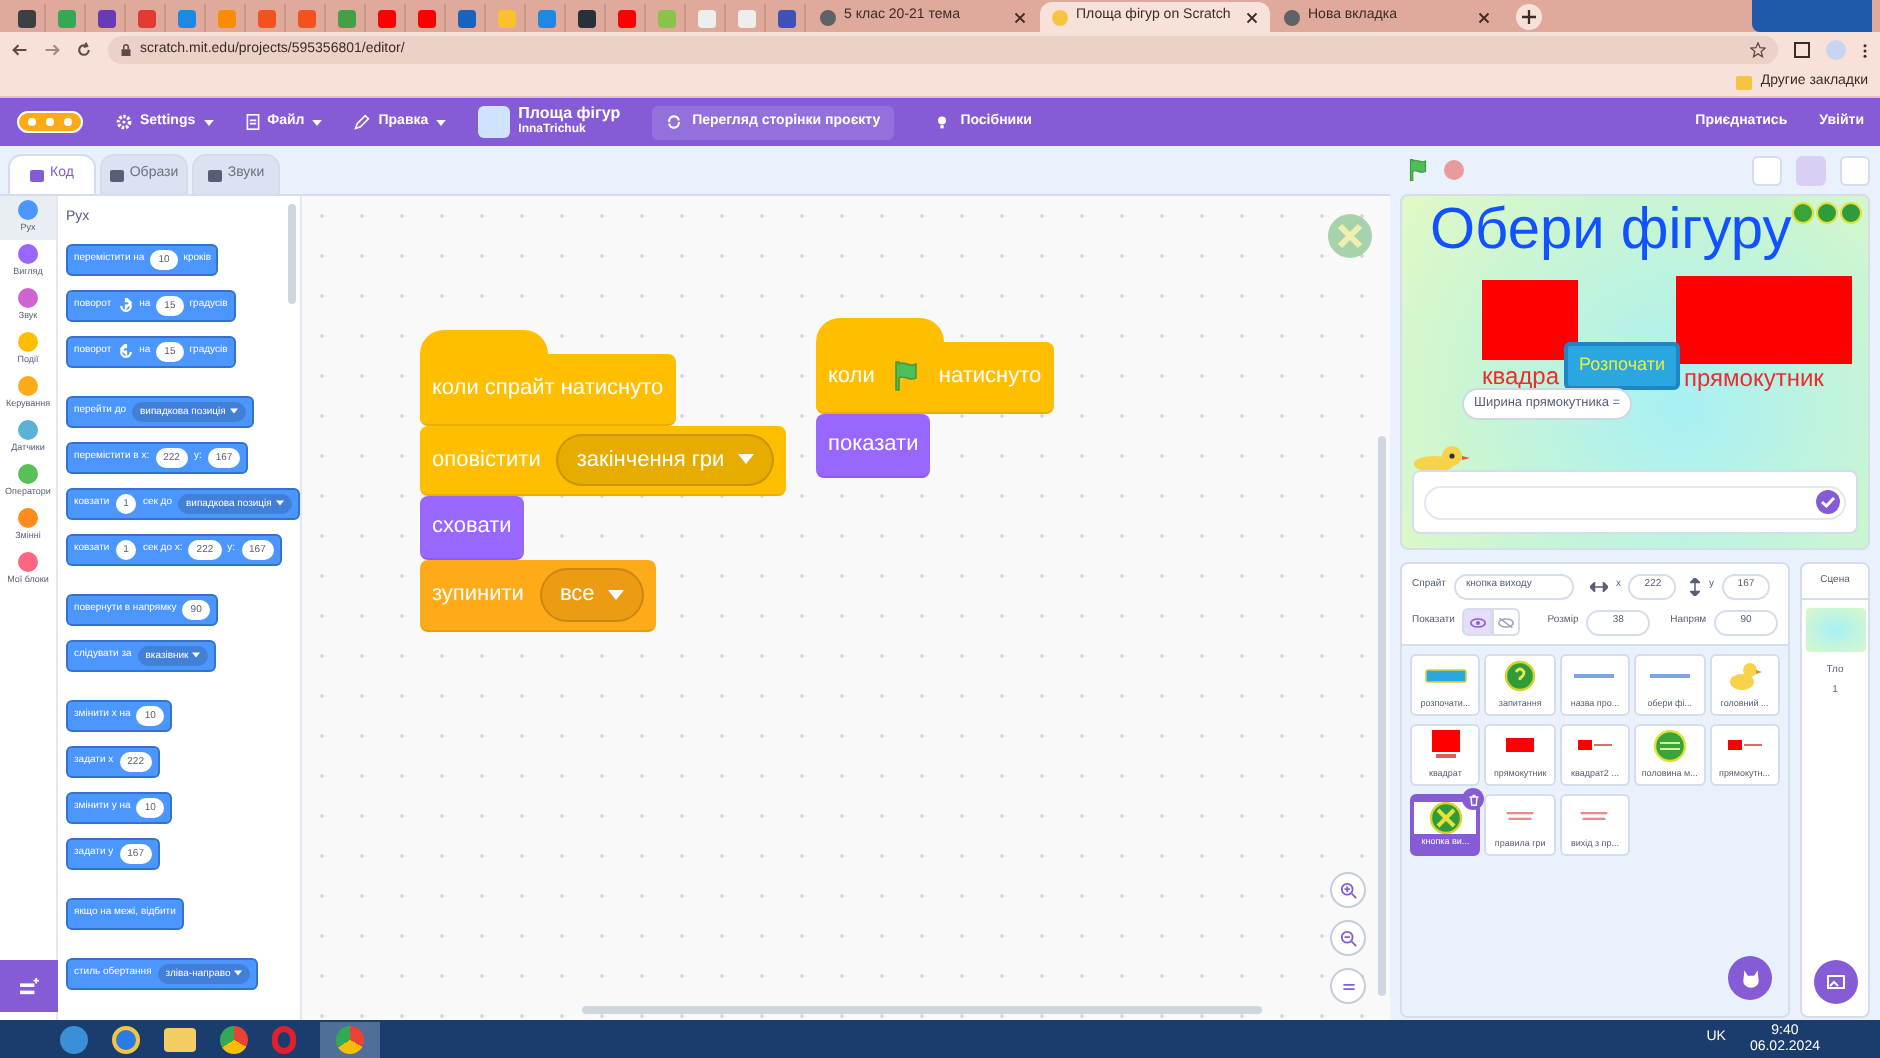 The image size is (1880, 1058). I want to click on browser-taskbar-icon, so click(126, 1039).